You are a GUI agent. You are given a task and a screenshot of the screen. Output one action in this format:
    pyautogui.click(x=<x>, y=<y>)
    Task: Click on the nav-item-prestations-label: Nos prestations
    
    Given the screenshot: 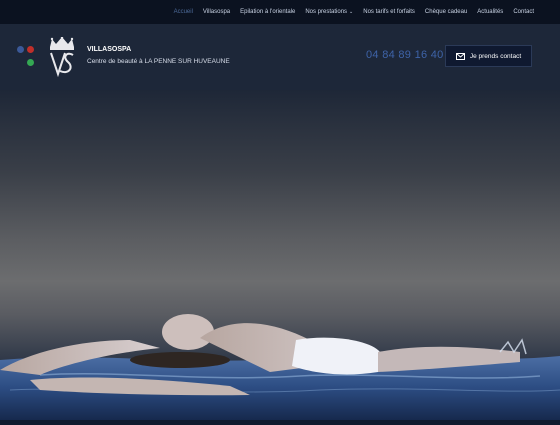 What is the action you would take?
    pyautogui.click(x=326, y=12)
    